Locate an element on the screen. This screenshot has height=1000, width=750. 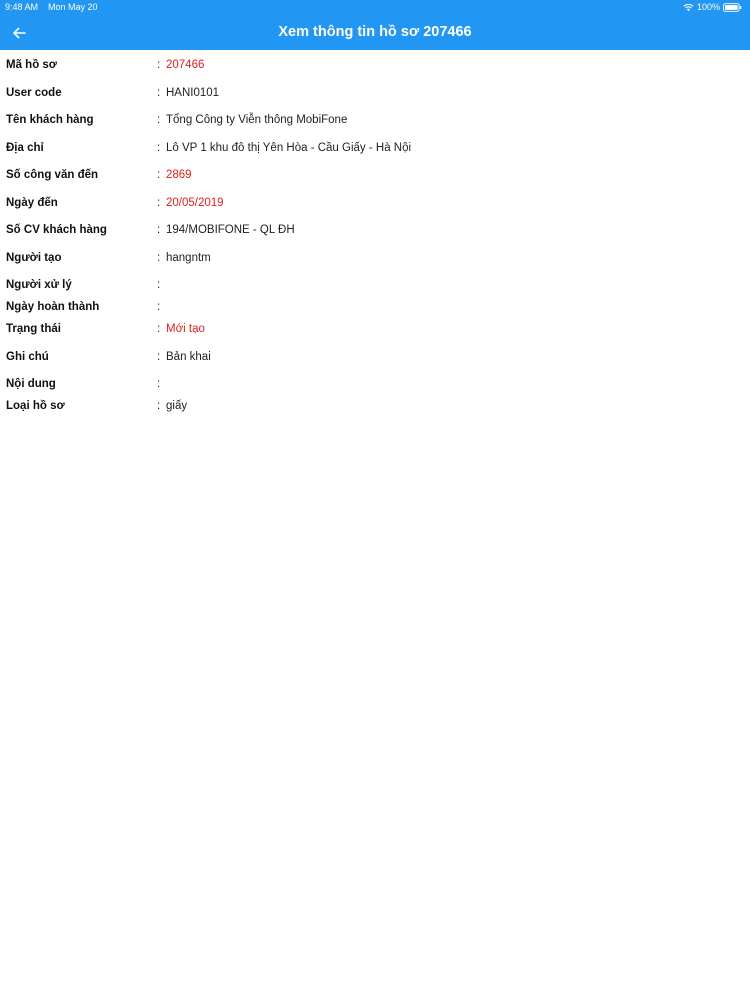
field-value: 207466 is located at coordinates (185, 65).